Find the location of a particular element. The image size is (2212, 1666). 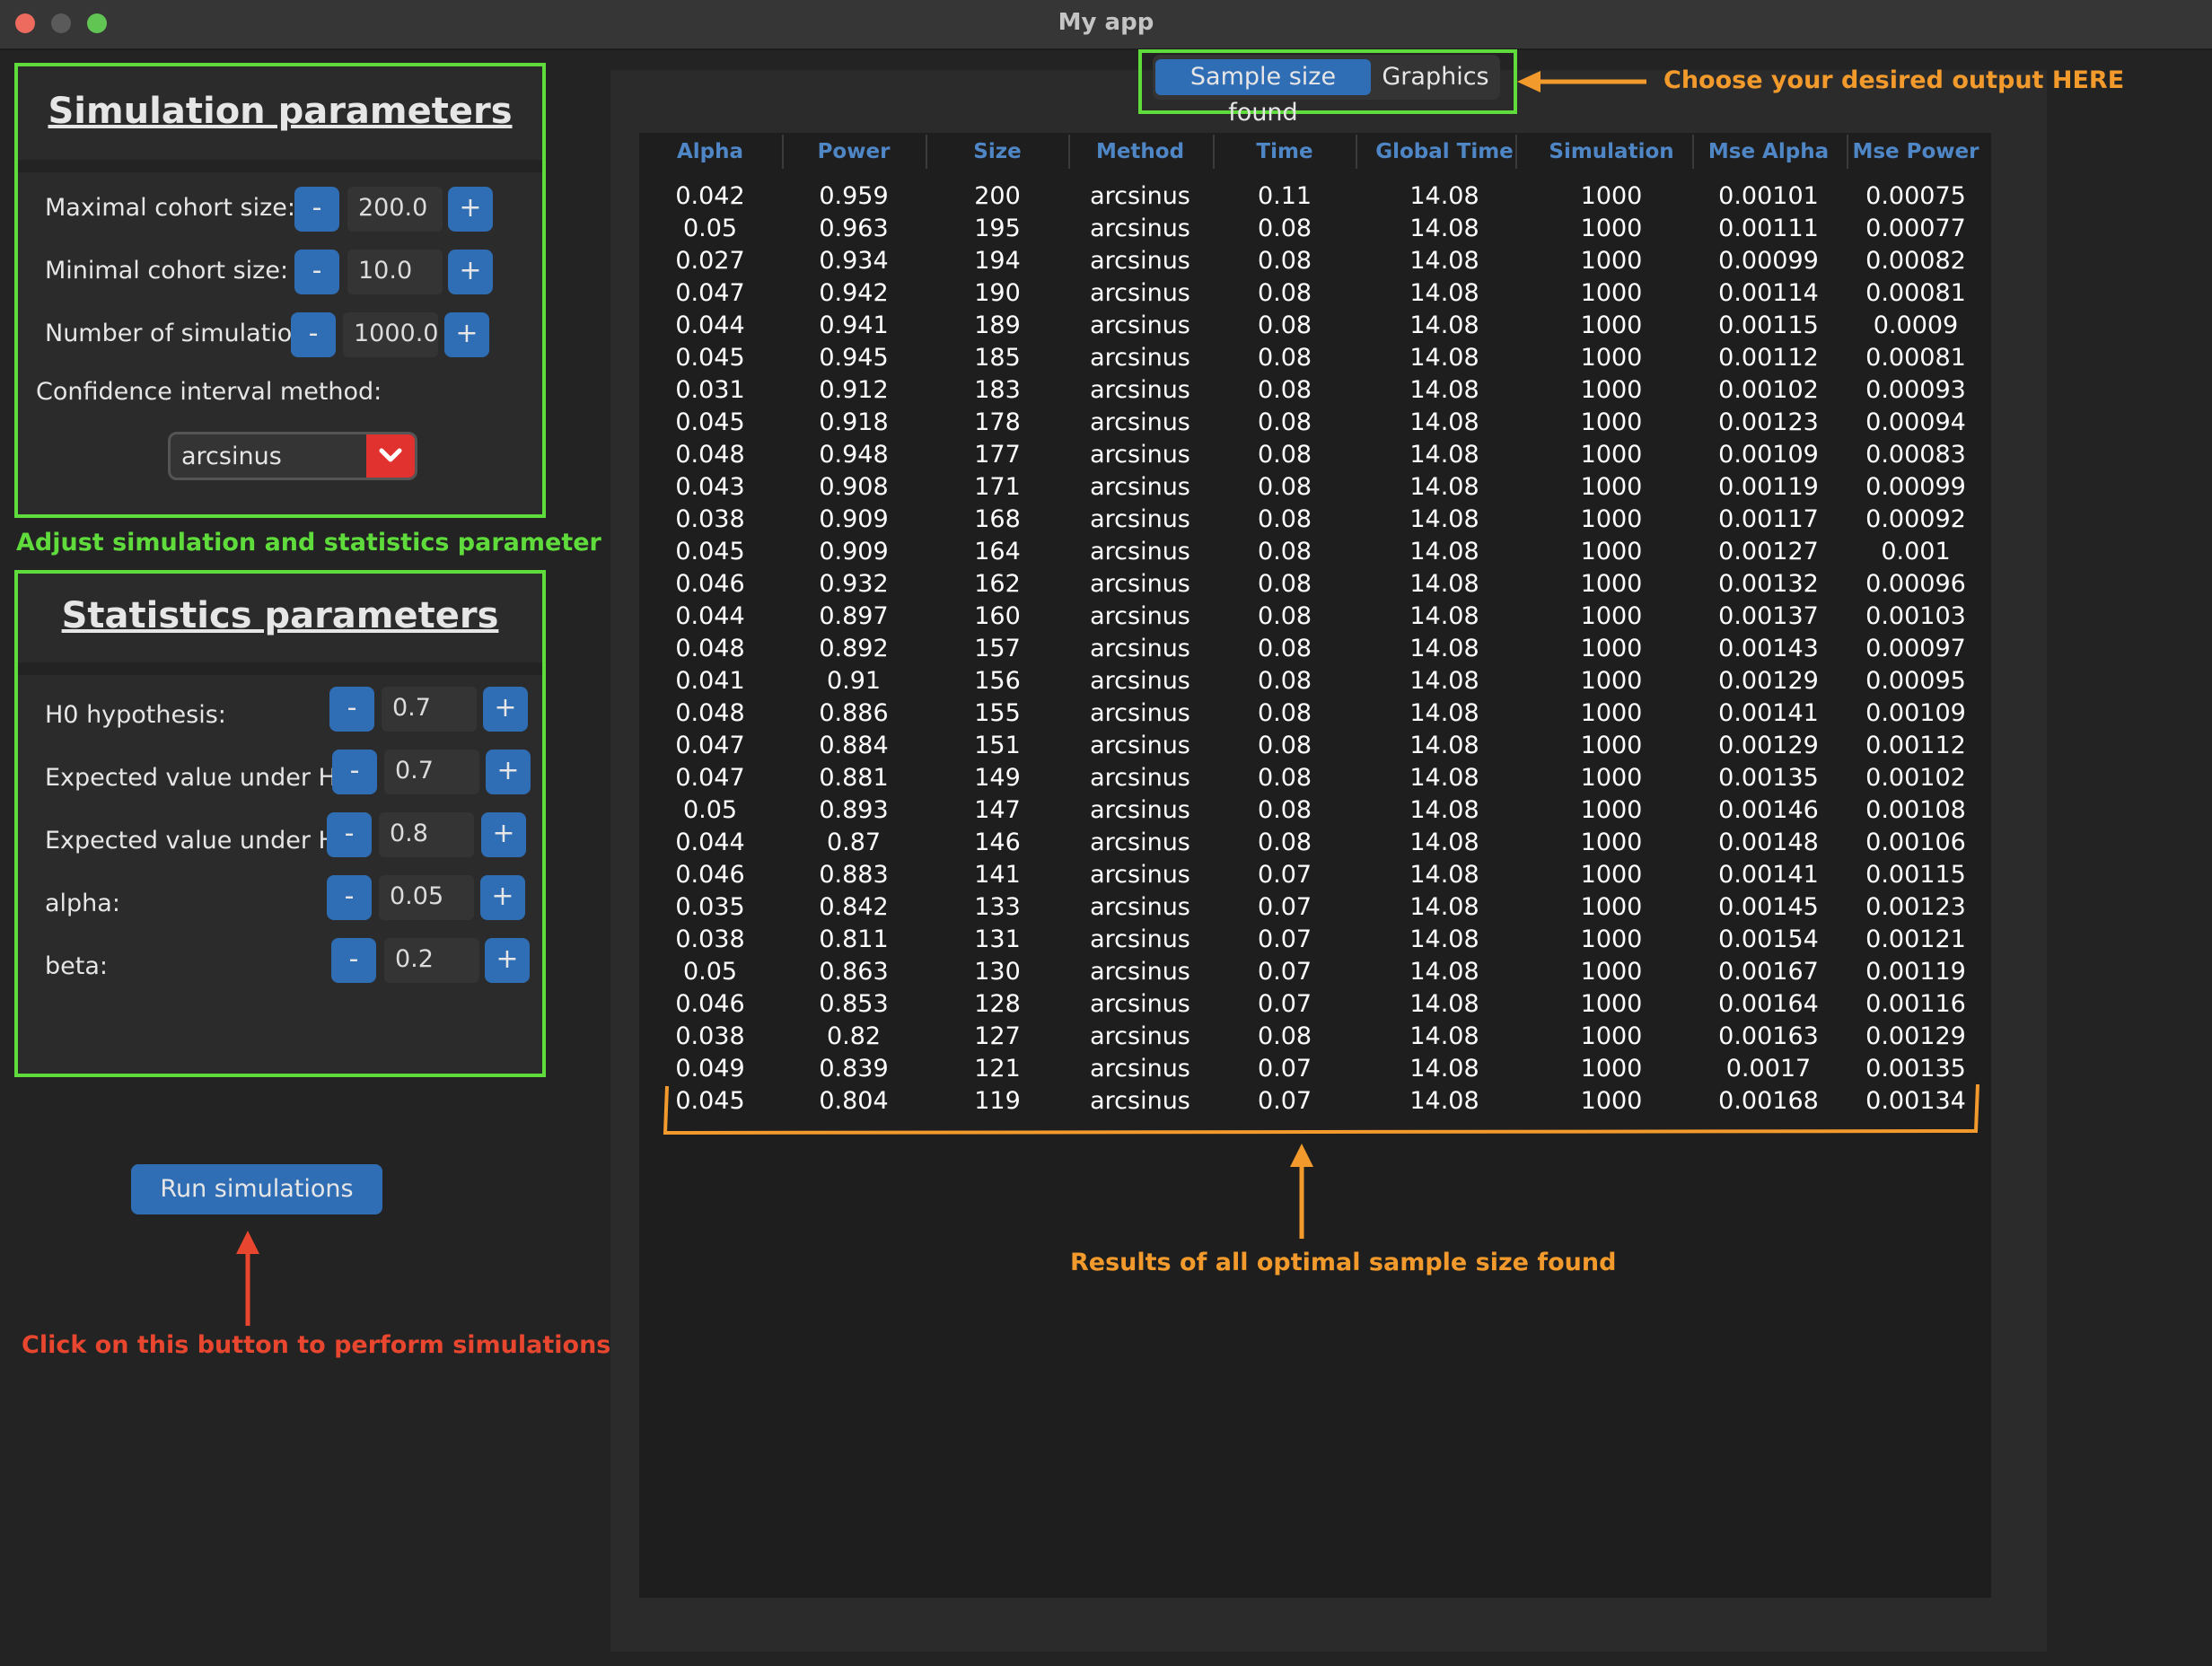

table-cell: 0.881 is located at coordinates (854, 778).